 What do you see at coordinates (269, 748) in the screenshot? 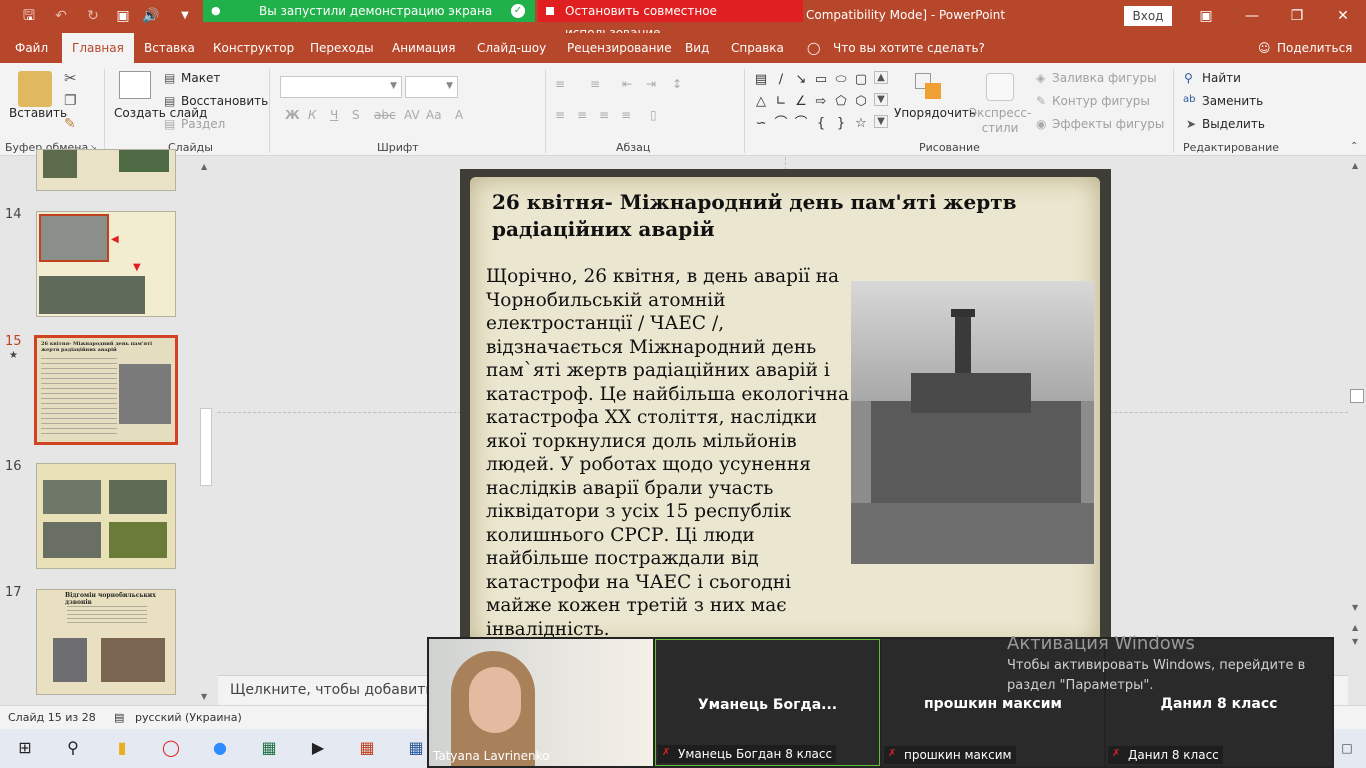
I see `excel-icon: ▦` at bounding box center [269, 748].